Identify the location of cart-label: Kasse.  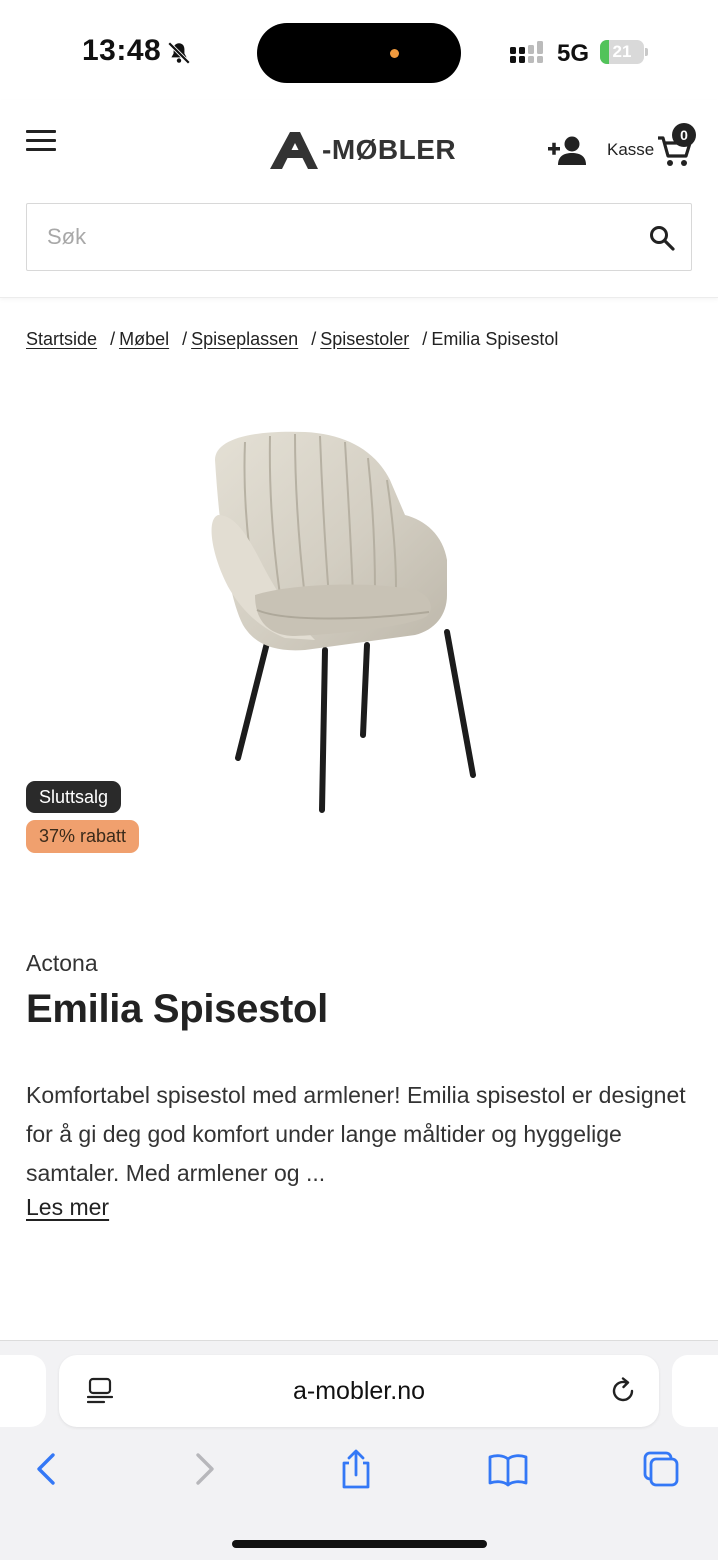
(630, 150).